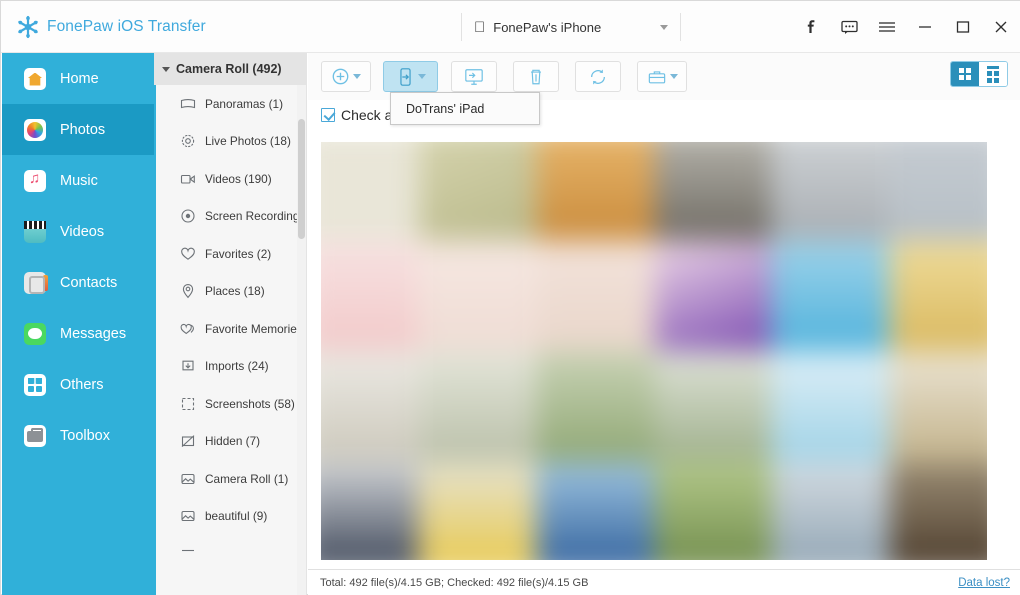  Describe the element at coordinates (188, 141) in the screenshot. I see `live-photos-icon` at that location.